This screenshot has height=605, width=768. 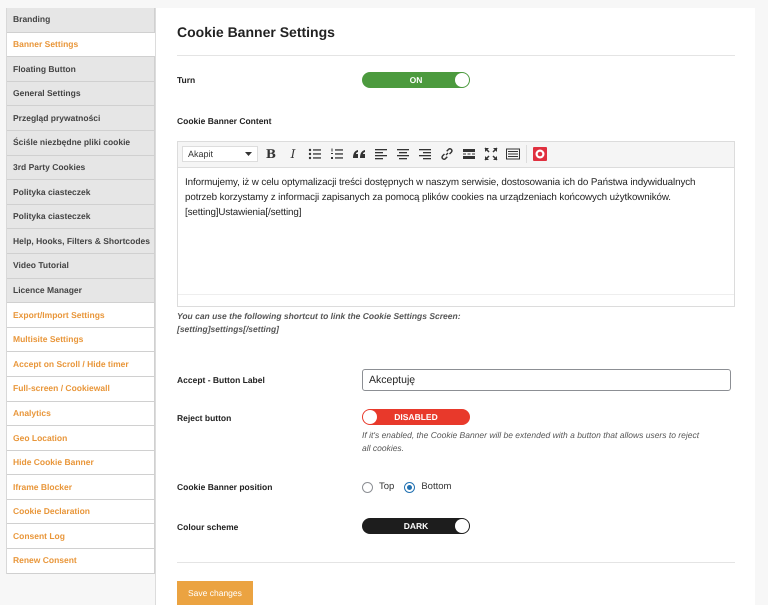 I want to click on page-title: Cookie Banner Settings, so click(x=456, y=39).